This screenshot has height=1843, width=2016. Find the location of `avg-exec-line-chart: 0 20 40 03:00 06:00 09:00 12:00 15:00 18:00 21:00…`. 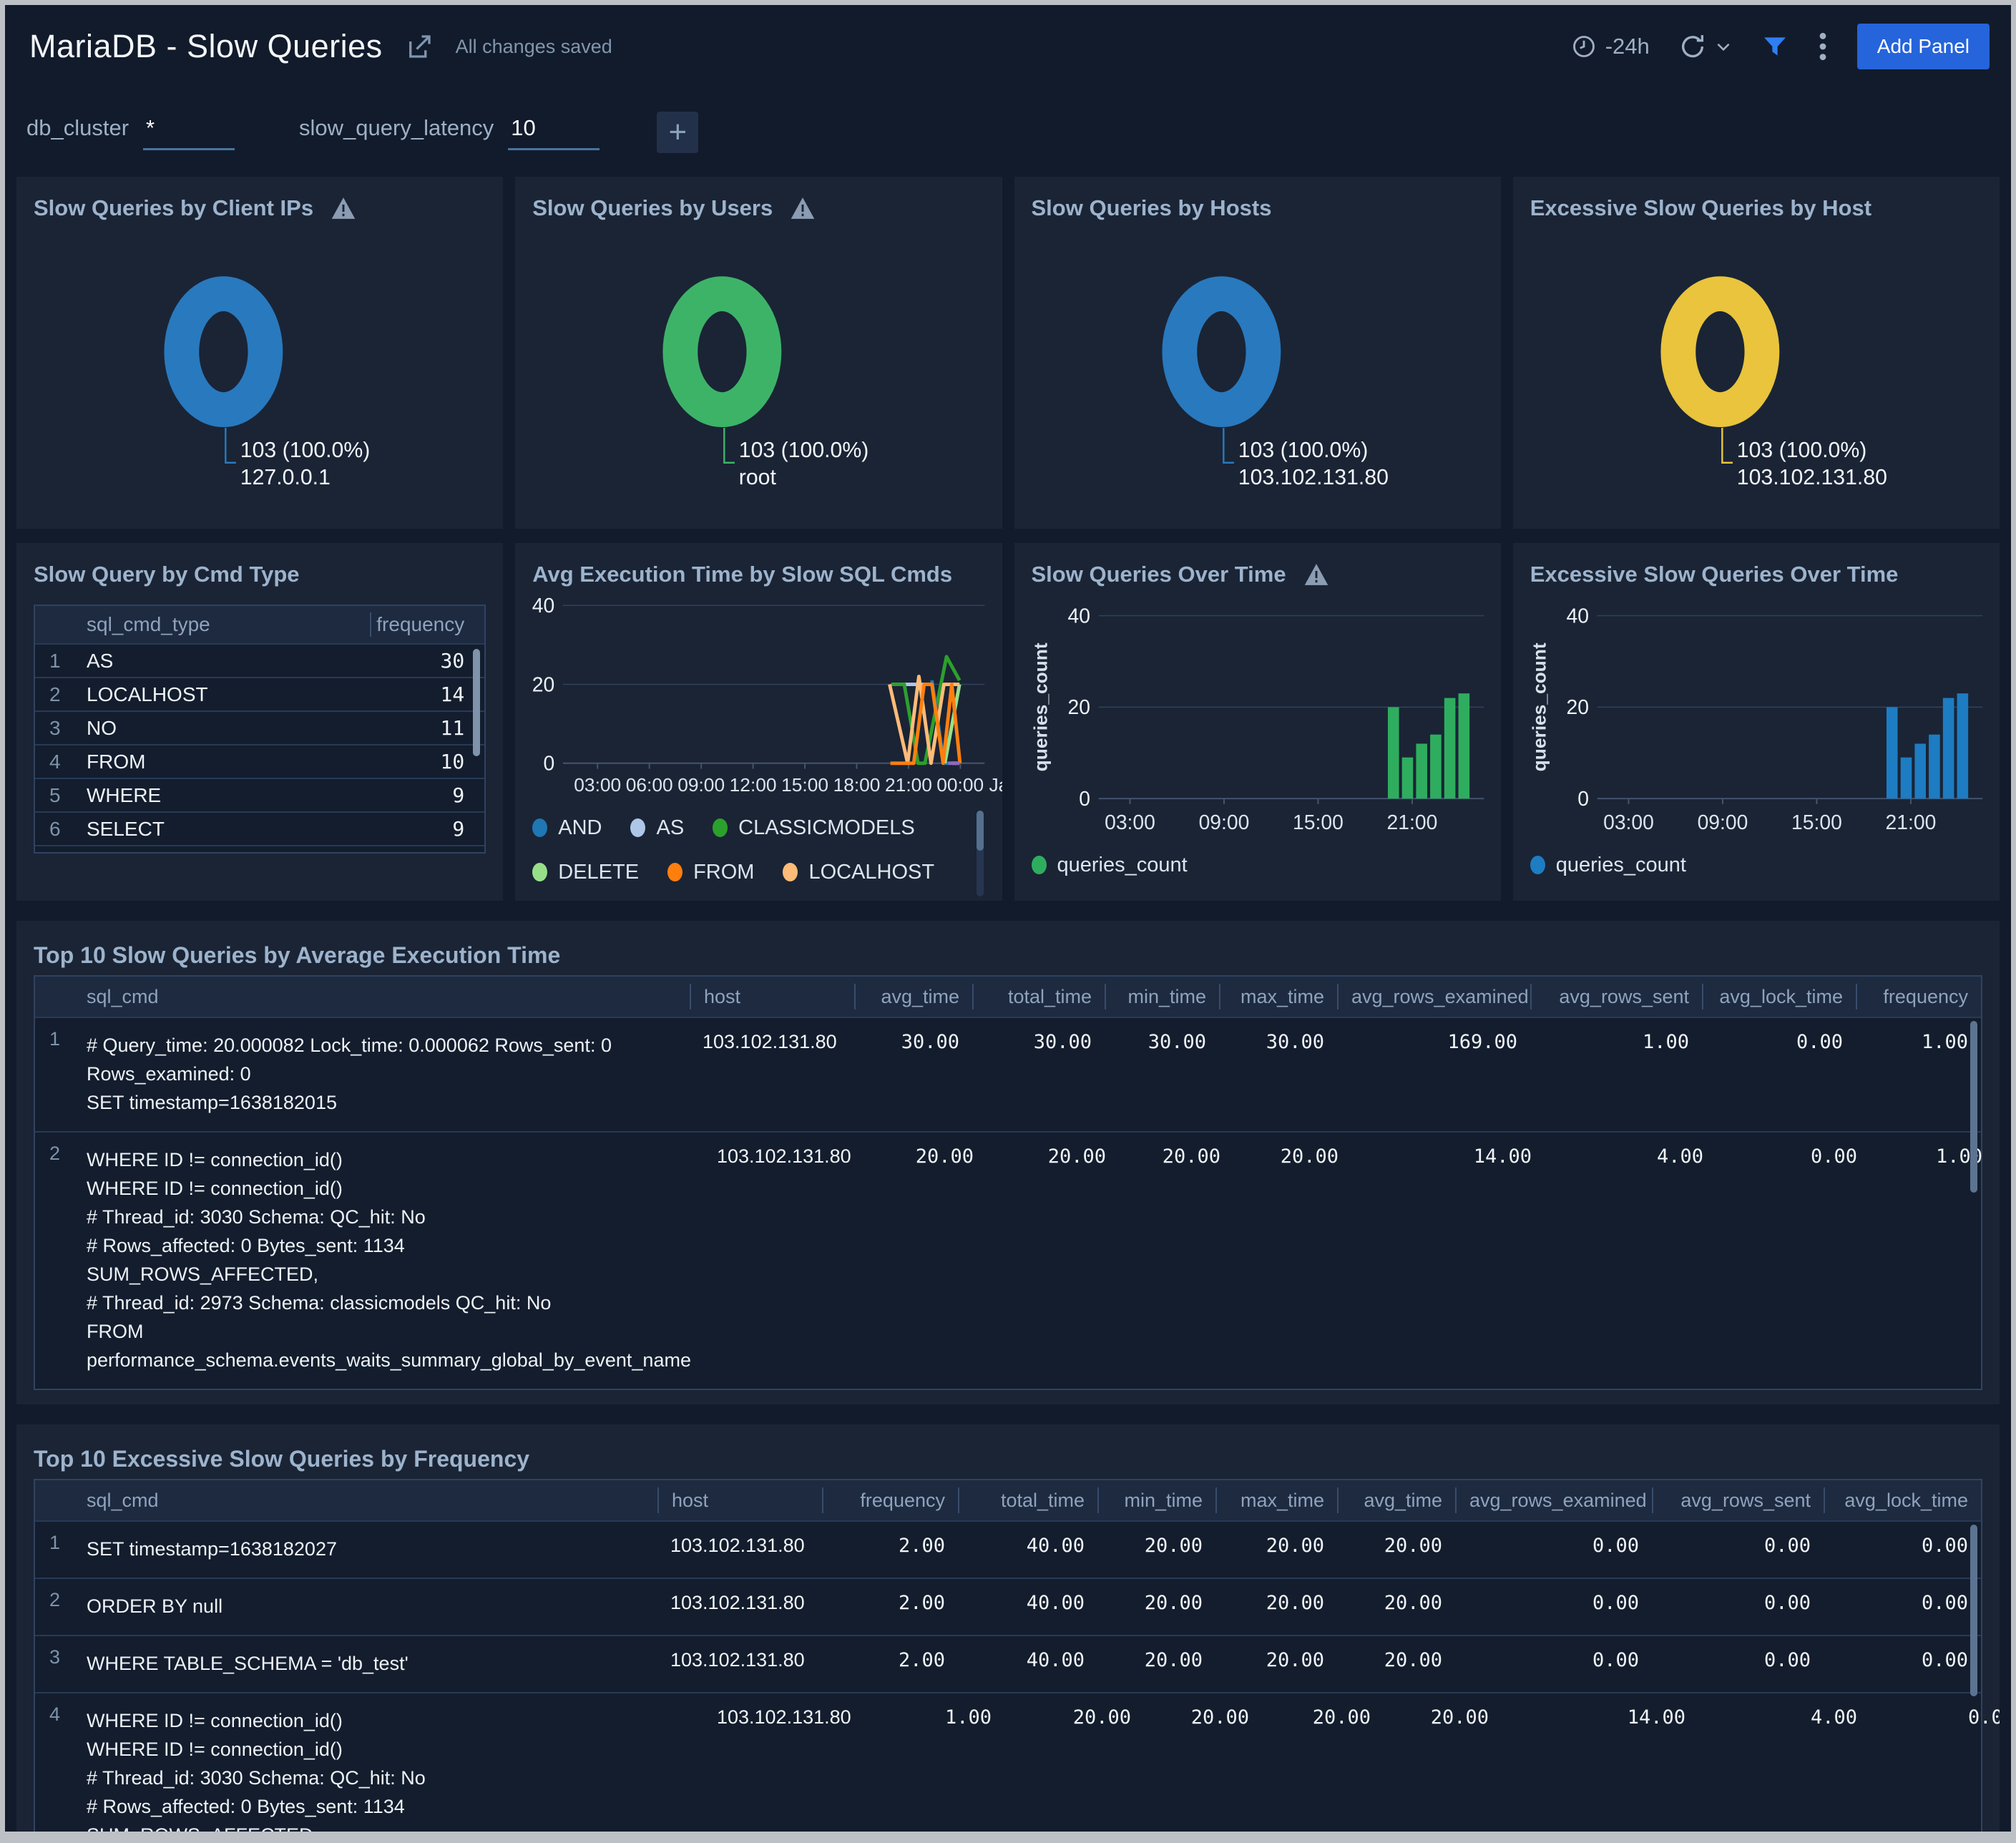

avg-exec-line-chart: 0 20 40 03:00 06:00 09:00 12:00 15:00 18:00 21:00… is located at coordinates (767, 699).